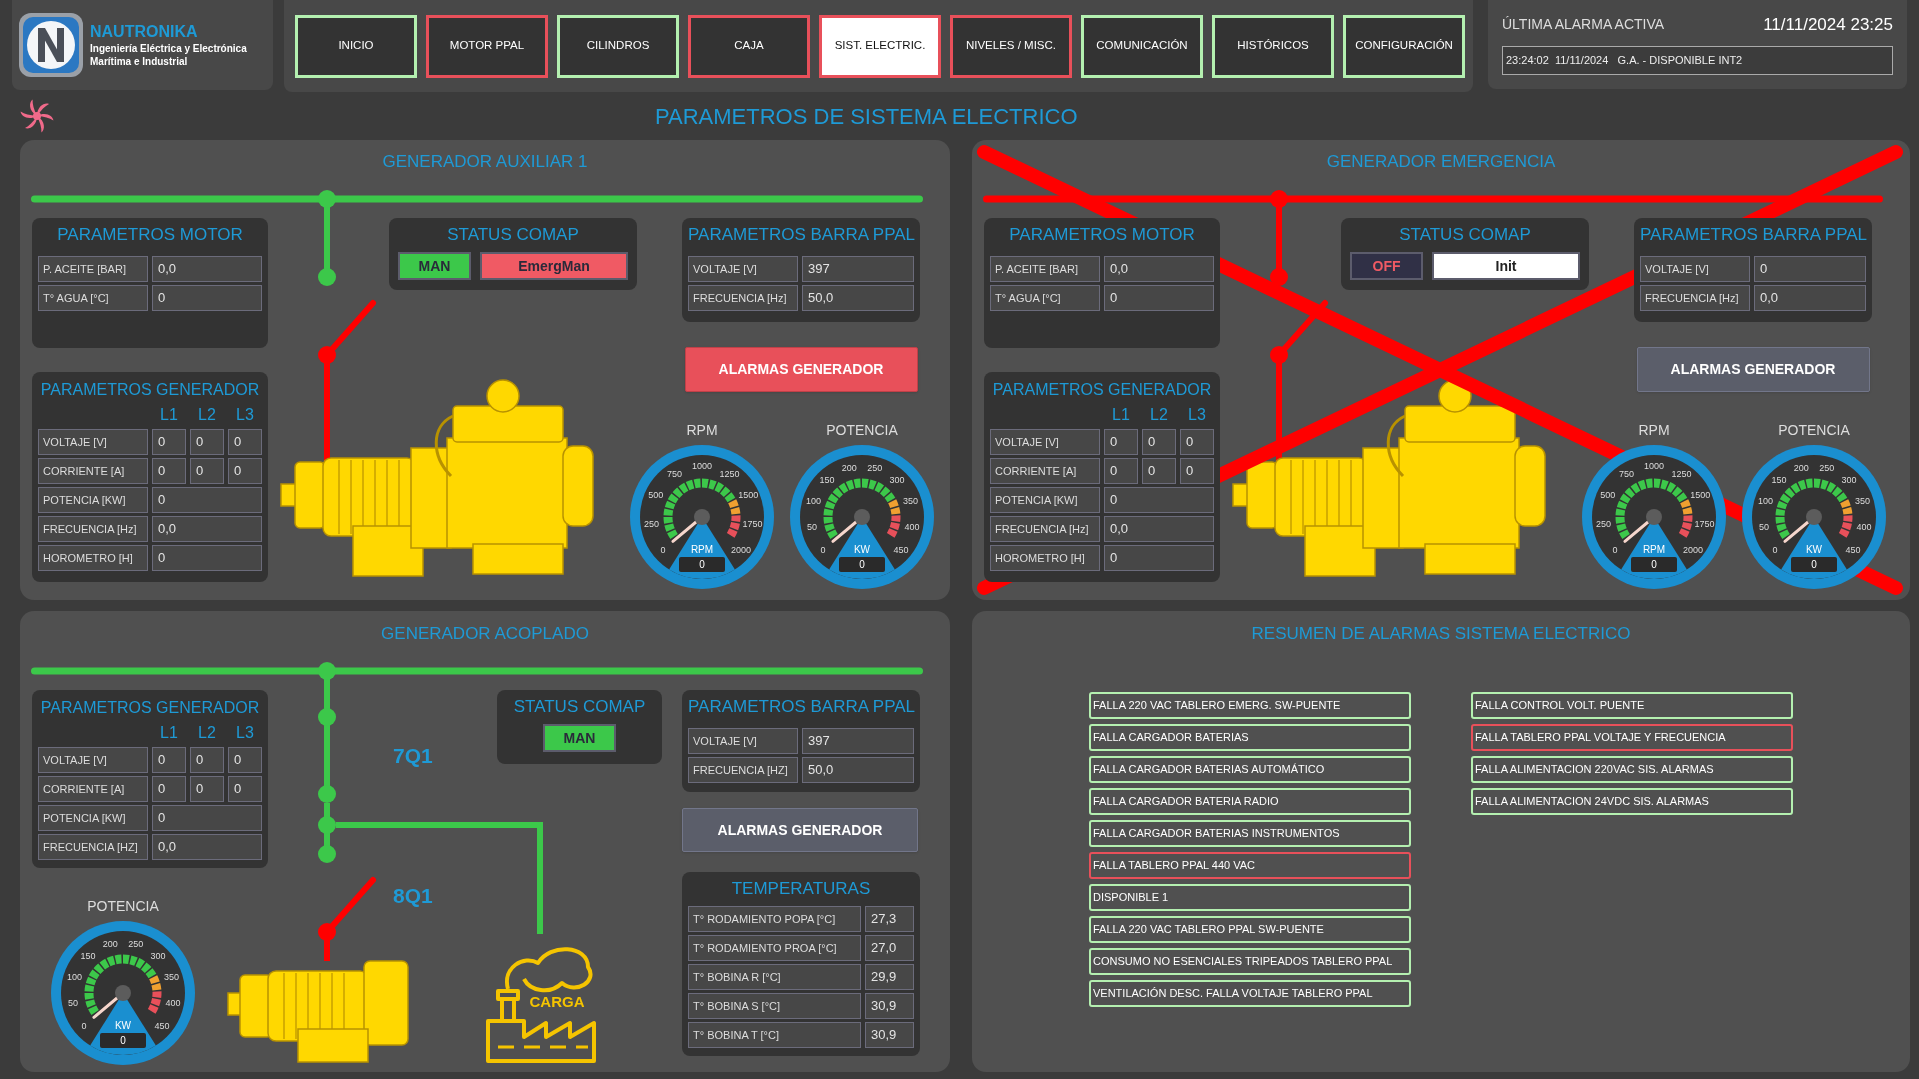 The height and width of the screenshot is (1079, 1919). I want to click on alarm-indicator: FALLA CONTROL VOLT. PUENTE, so click(1632, 705).